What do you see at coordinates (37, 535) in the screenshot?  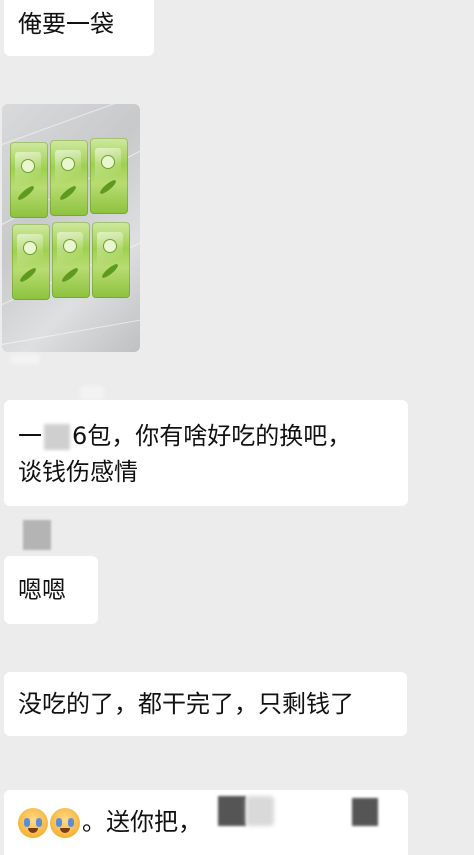 I see `redacted-avatar` at bounding box center [37, 535].